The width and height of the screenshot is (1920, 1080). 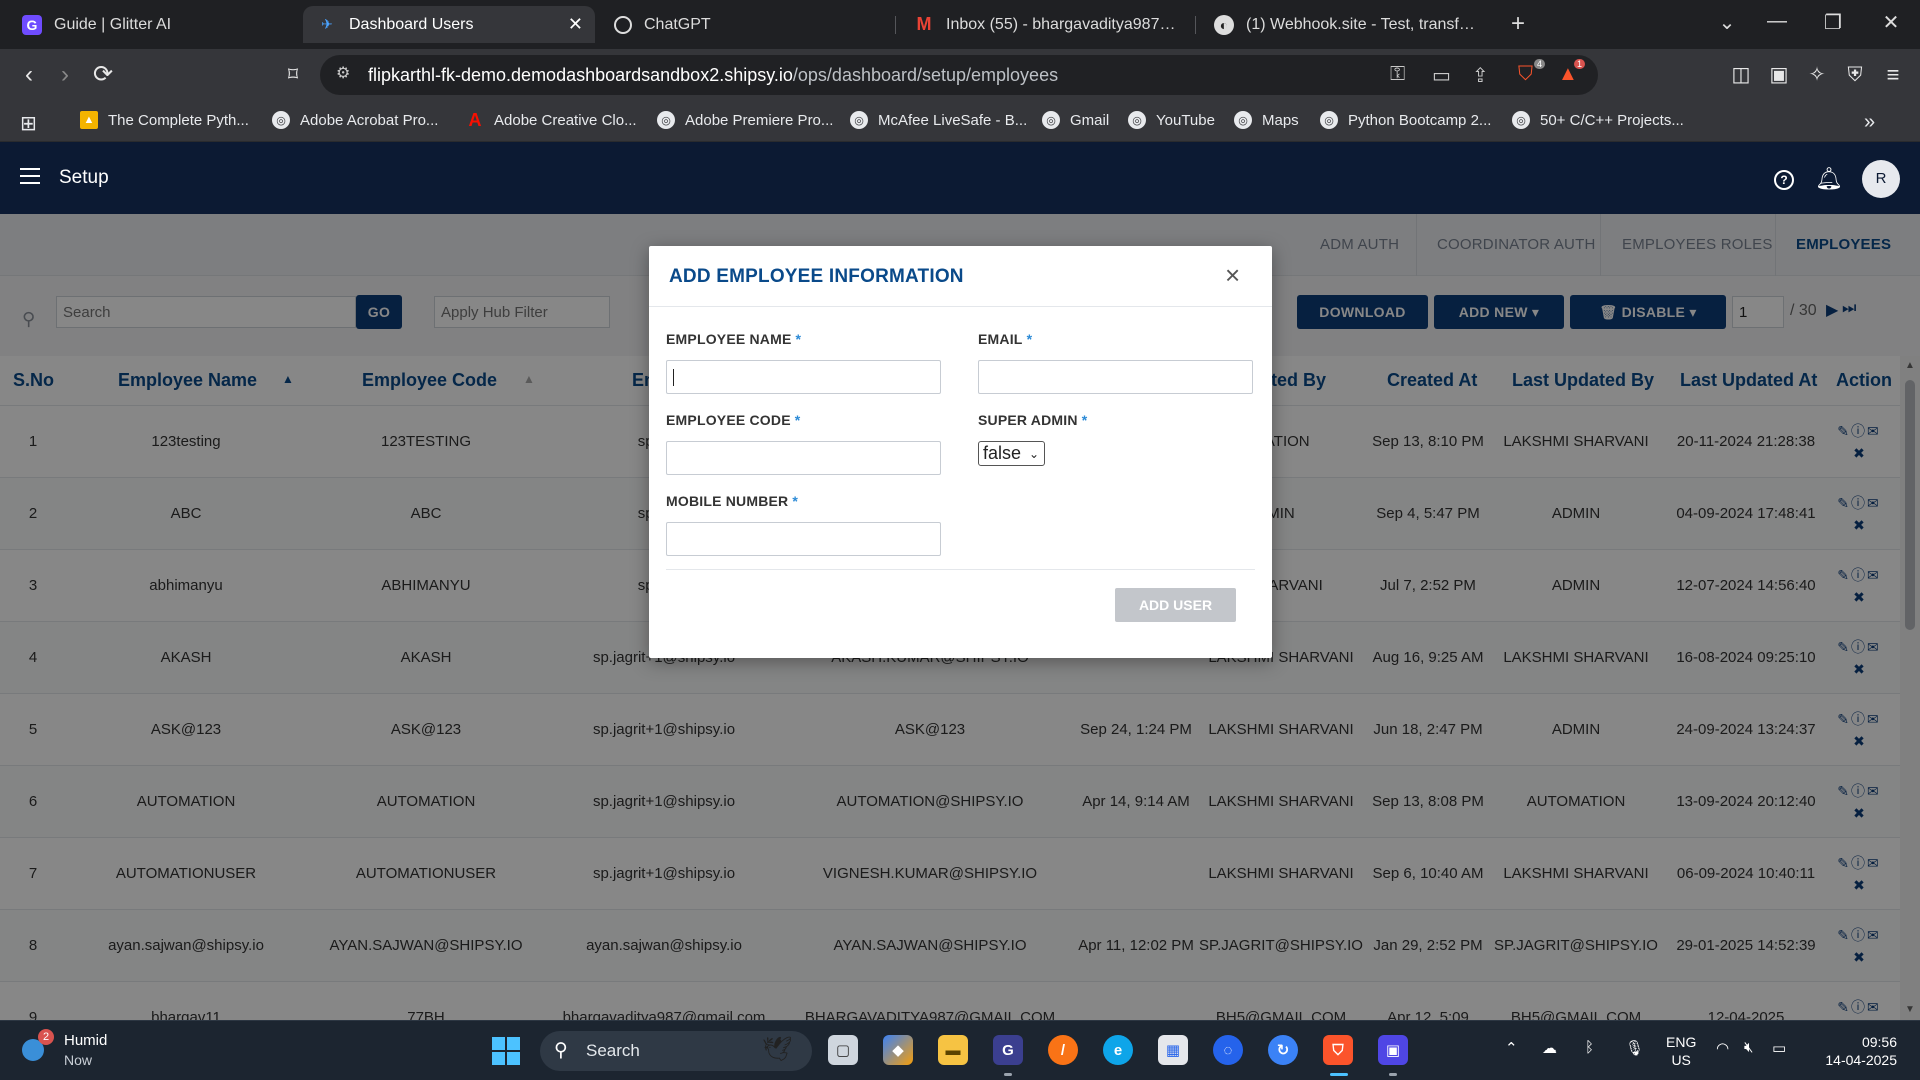 I want to click on remote-app-icon: ▣, so click(x=1393, y=1050).